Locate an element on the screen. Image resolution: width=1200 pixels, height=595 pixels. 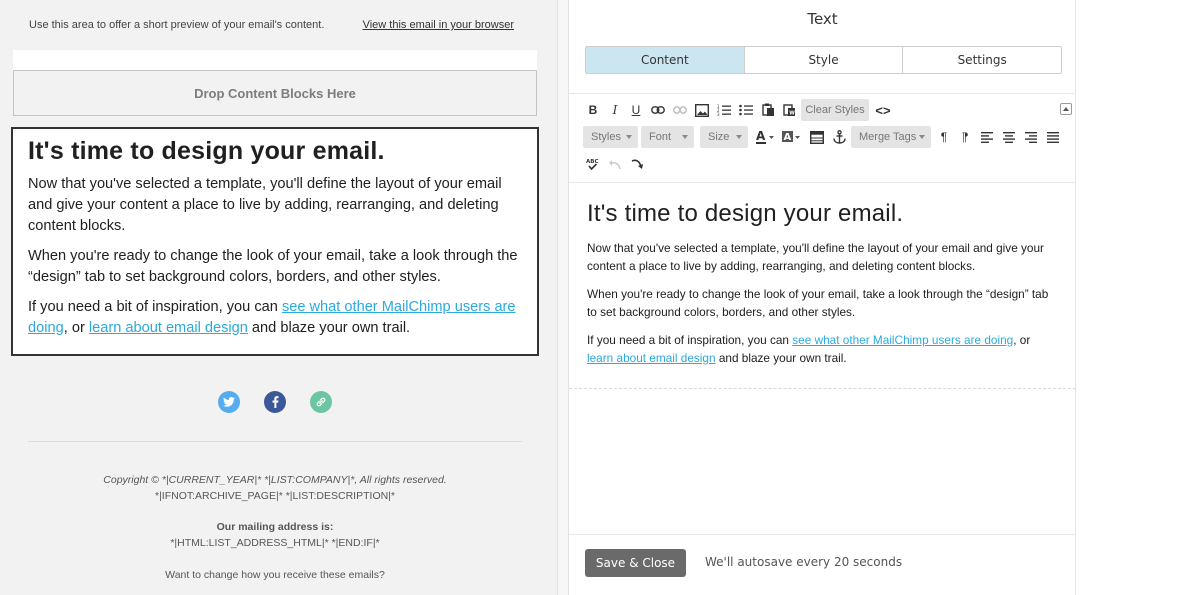
size-dropdown: Size is located at coordinates (724, 137).